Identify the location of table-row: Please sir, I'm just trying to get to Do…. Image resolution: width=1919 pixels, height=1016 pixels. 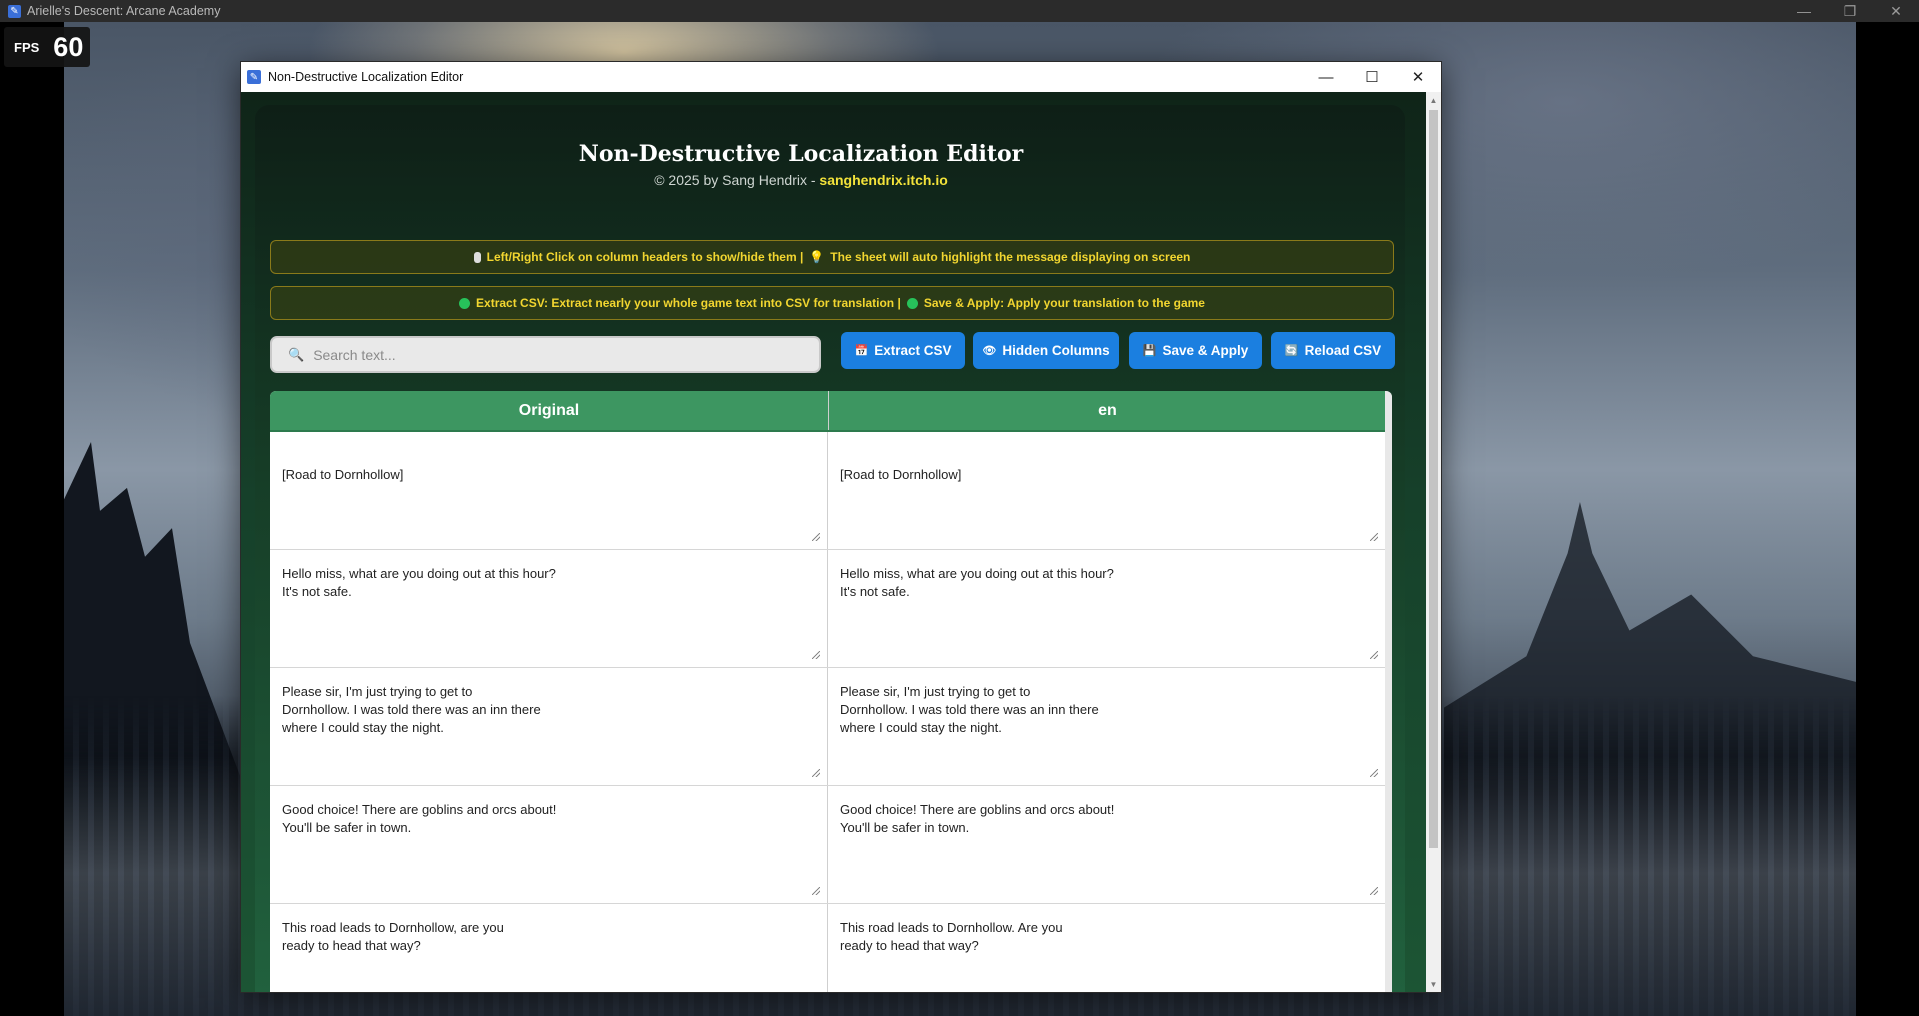
(831, 727).